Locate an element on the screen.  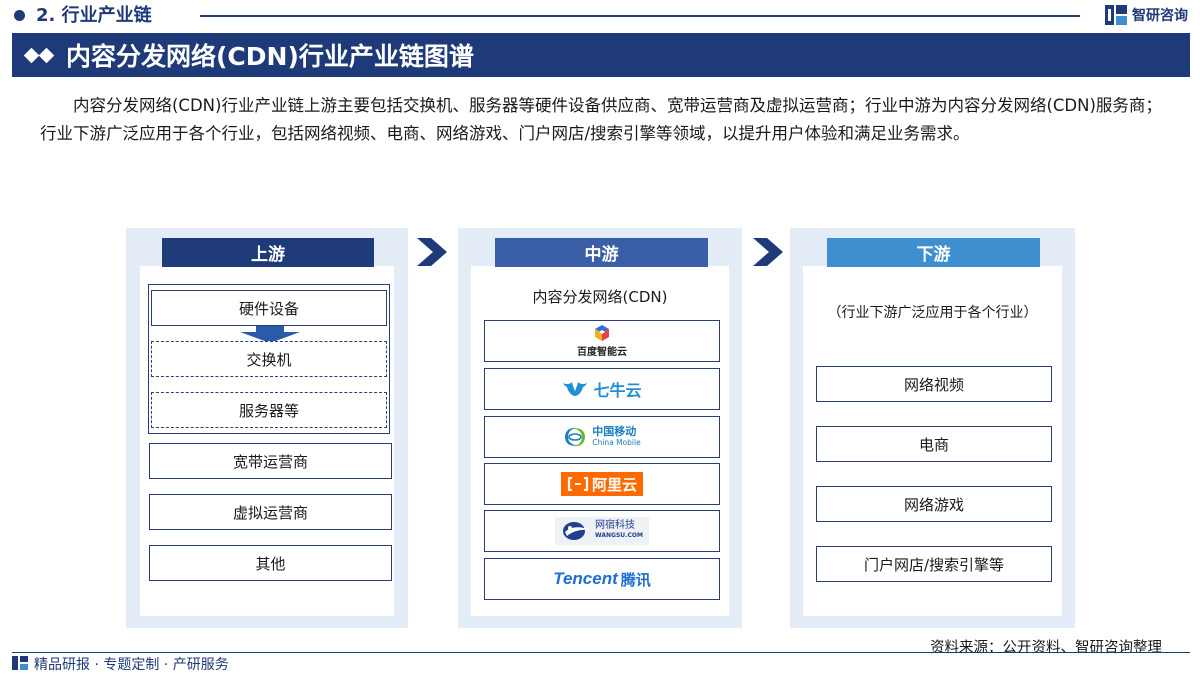
section-title: 2. 行业产业链 is located at coordinates (94, 15).